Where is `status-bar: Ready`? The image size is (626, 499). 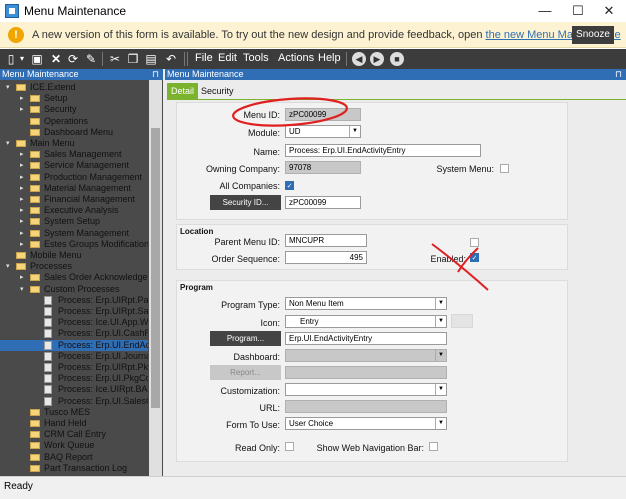
status-bar: Ready is located at coordinates (313, 487).